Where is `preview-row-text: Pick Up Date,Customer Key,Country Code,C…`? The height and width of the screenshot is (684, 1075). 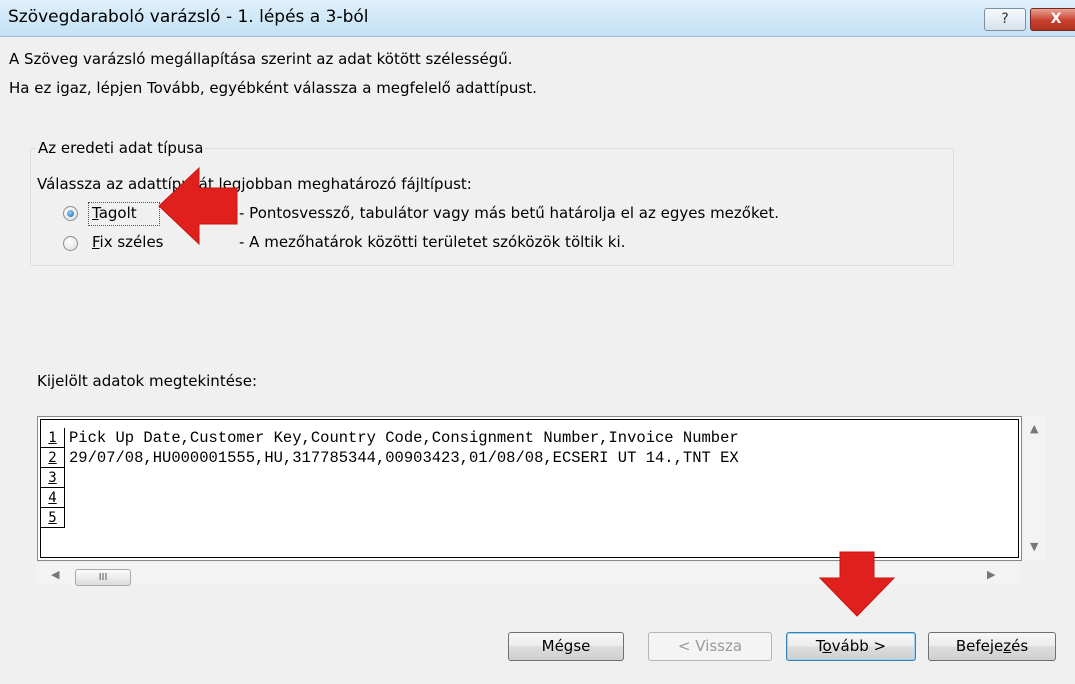 preview-row-text: Pick Up Date,Customer Key,Country Code,C… is located at coordinates (404, 438).